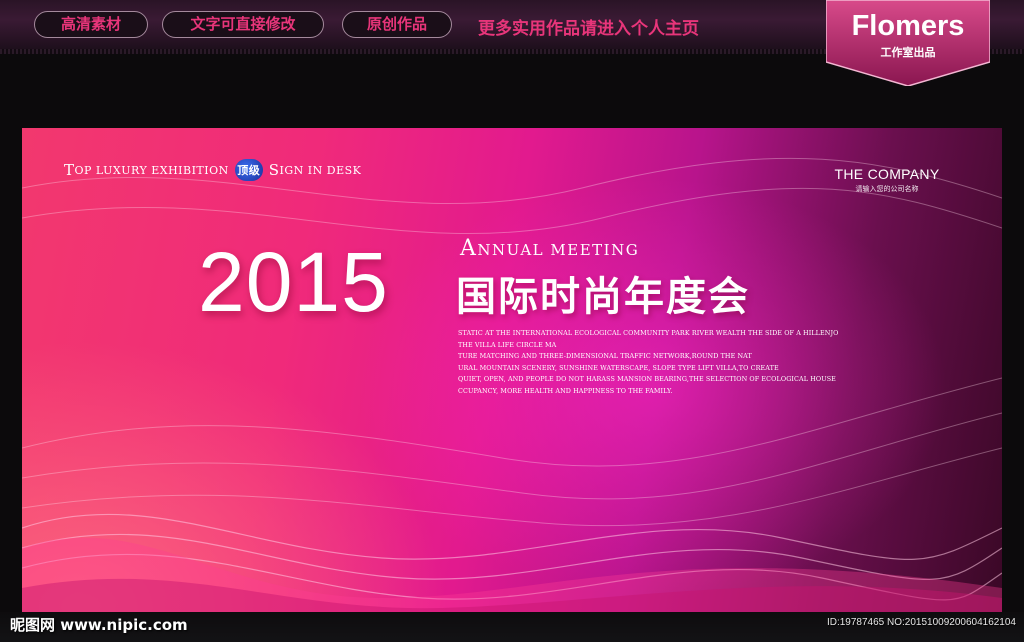  What do you see at coordinates (558, 250) in the screenshot?
I see `annual-rest: NNUAL MEETING` at bounding box center [558, 250].